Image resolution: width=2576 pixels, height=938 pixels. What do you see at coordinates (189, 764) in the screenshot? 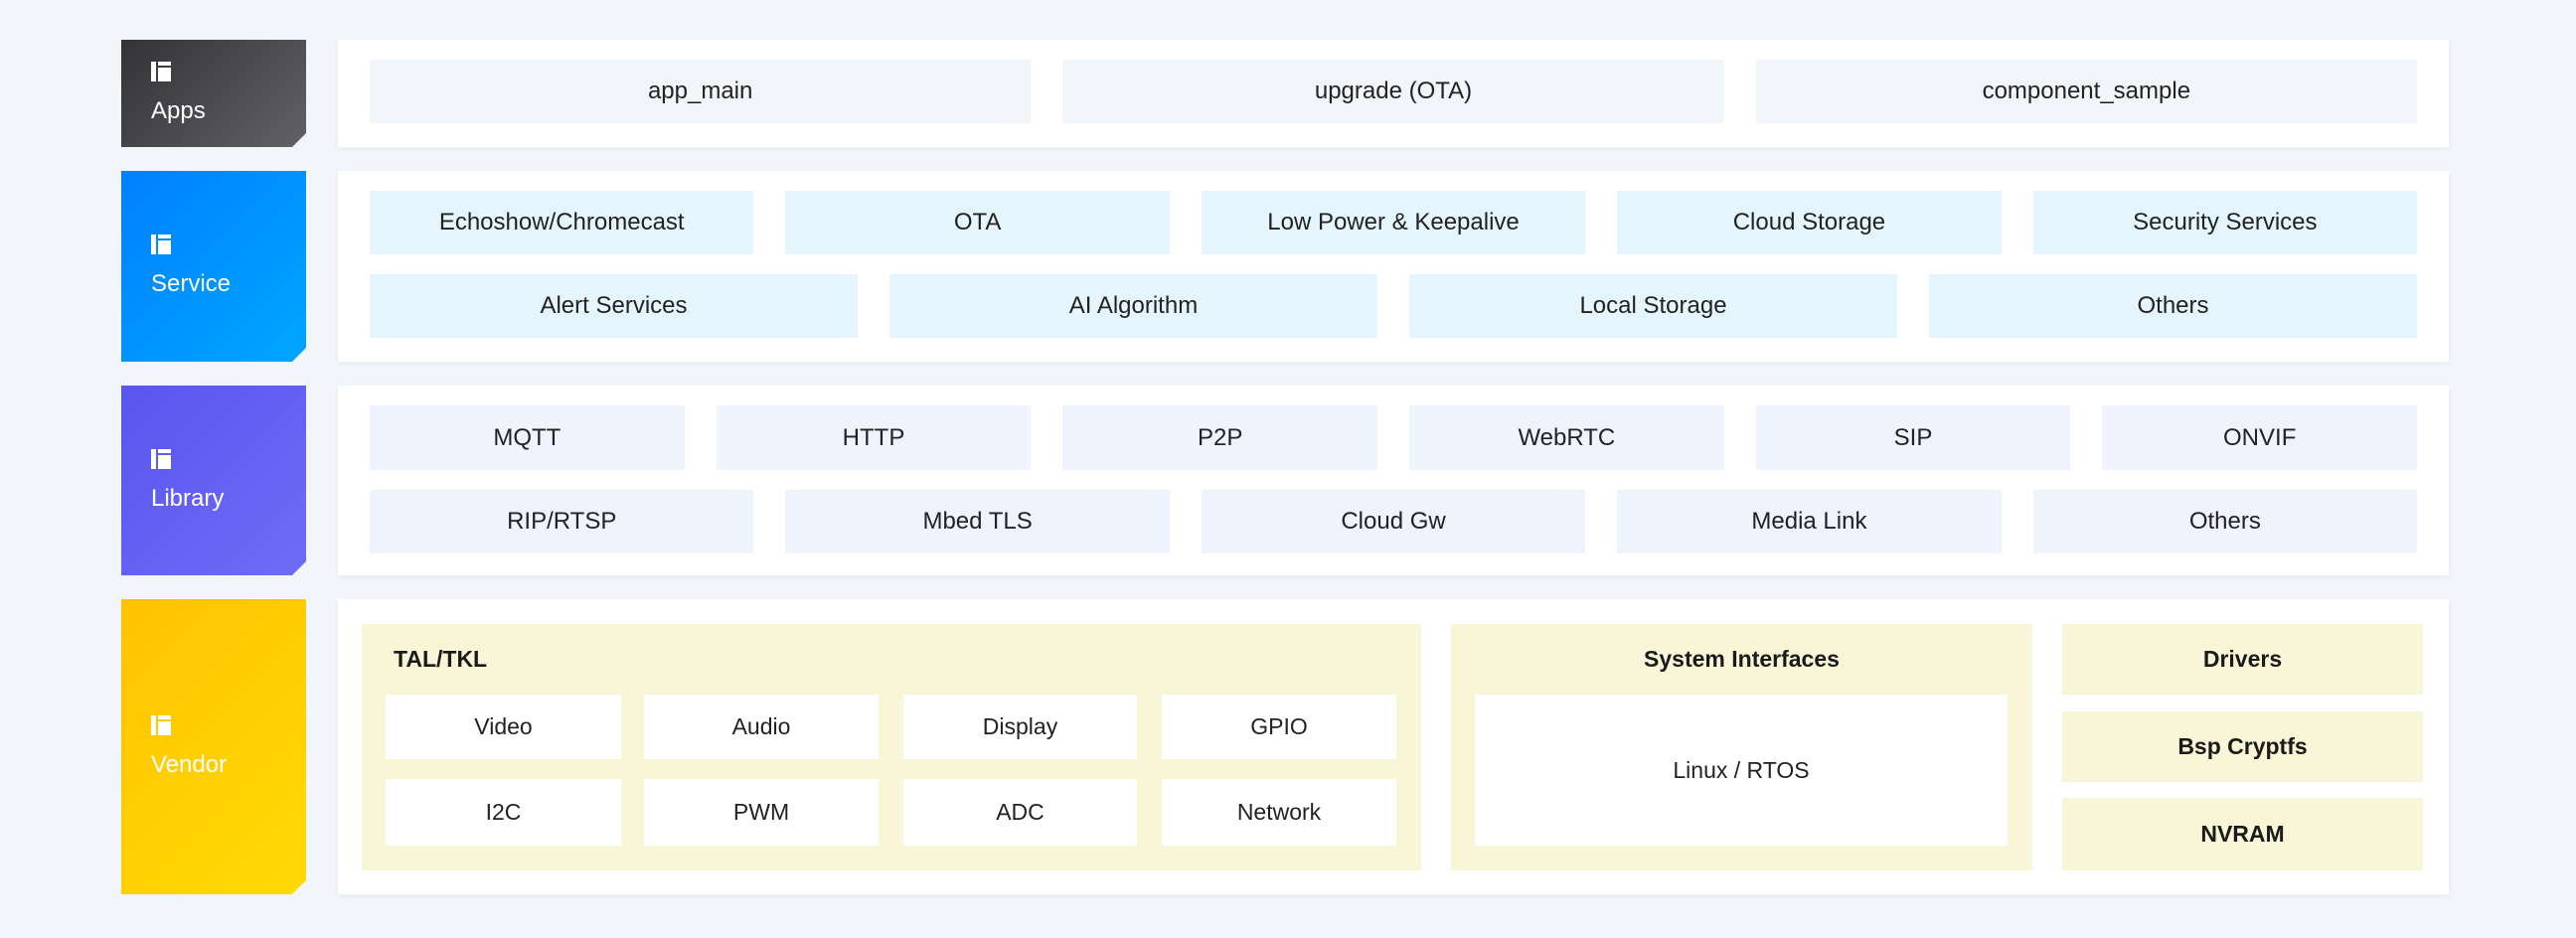
I see `layer-label: Vendor` at bounding box center [189, 764].